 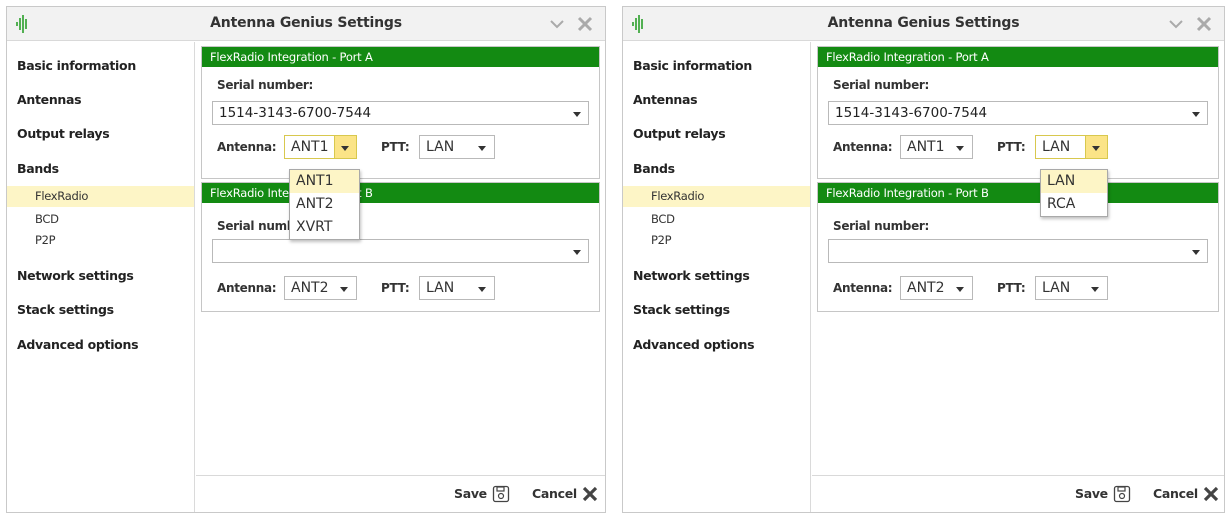 I want to click on dropdown-option-ant2: ANT2, so click(x=324, y=204).